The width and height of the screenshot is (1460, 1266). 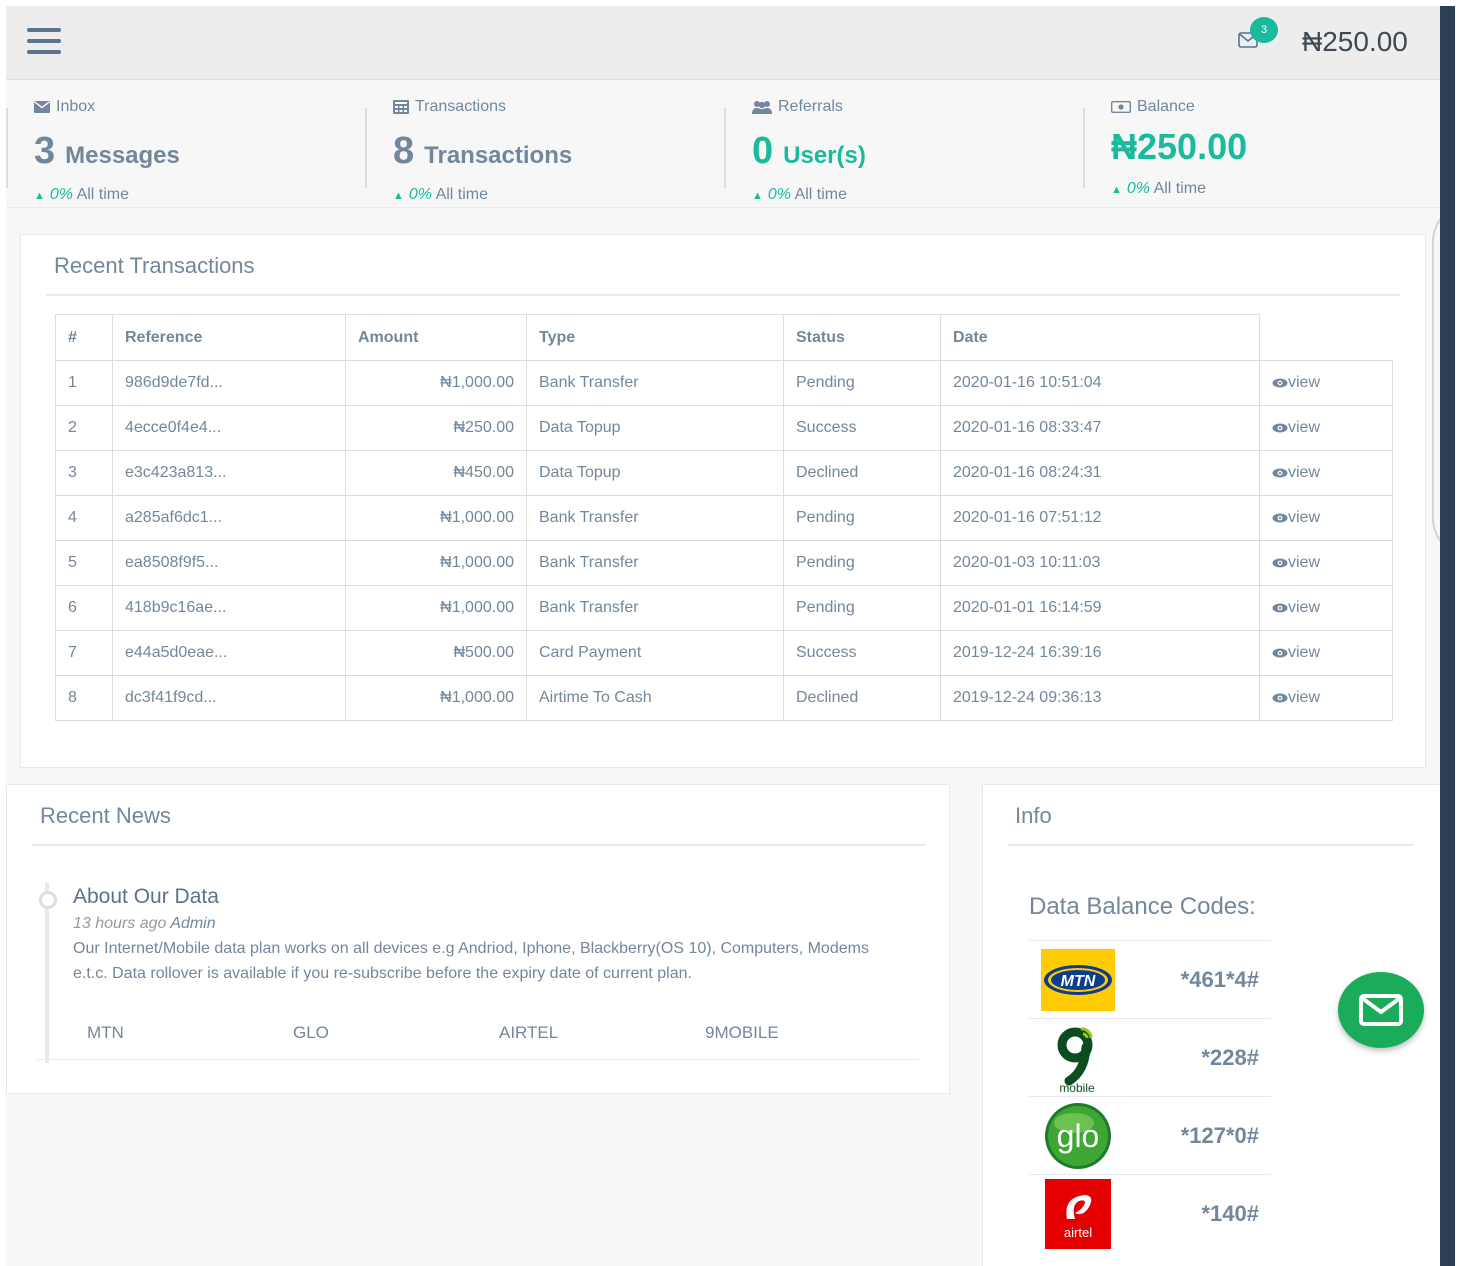 I want to click on notification-badge: 3, so click(x=1264, y=30).